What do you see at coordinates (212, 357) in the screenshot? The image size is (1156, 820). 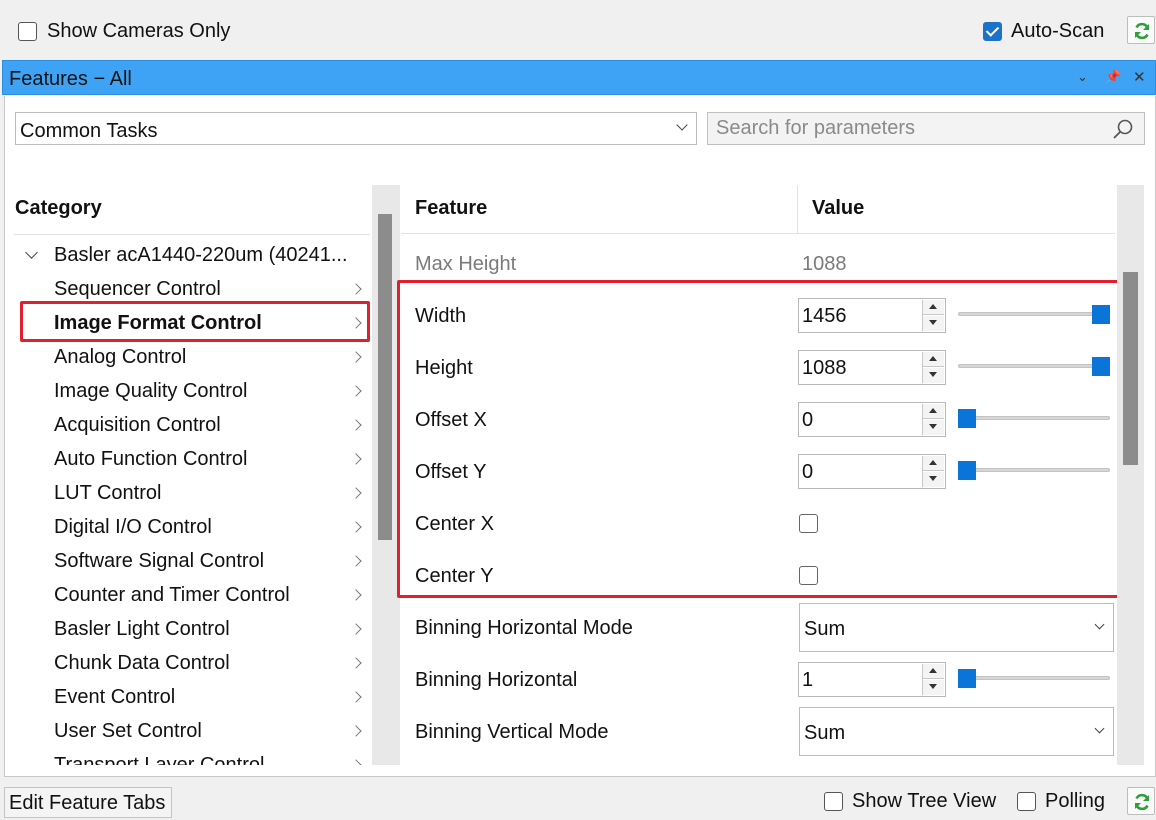 I see `tree-item-analog-control: Analog Control` at bounding box center [212, 357].